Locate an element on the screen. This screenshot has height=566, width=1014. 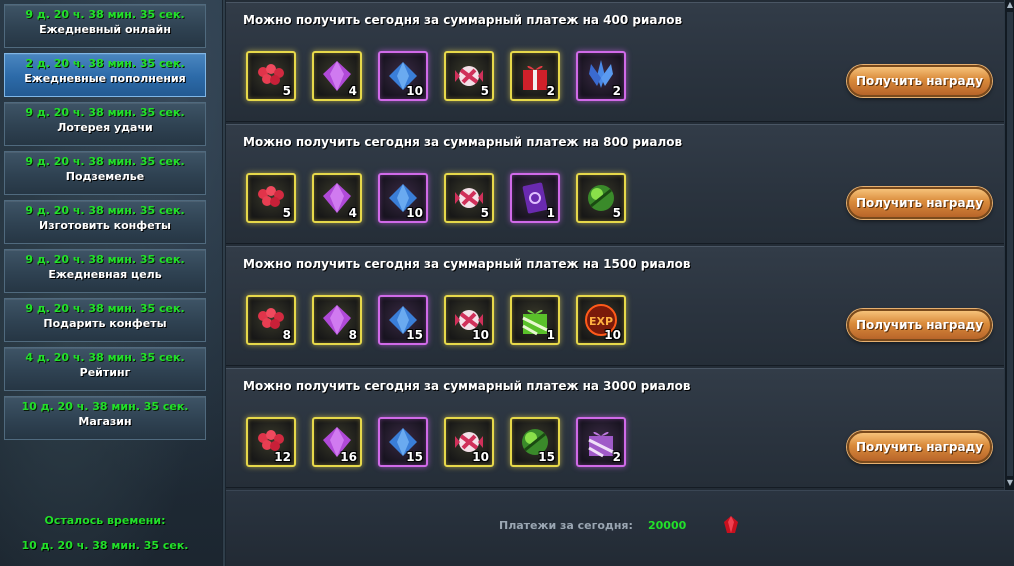
sidebar-item-timer: 10 д. 20 ч. 38 мин. 35 сек. is located at coordinates (105, 406).